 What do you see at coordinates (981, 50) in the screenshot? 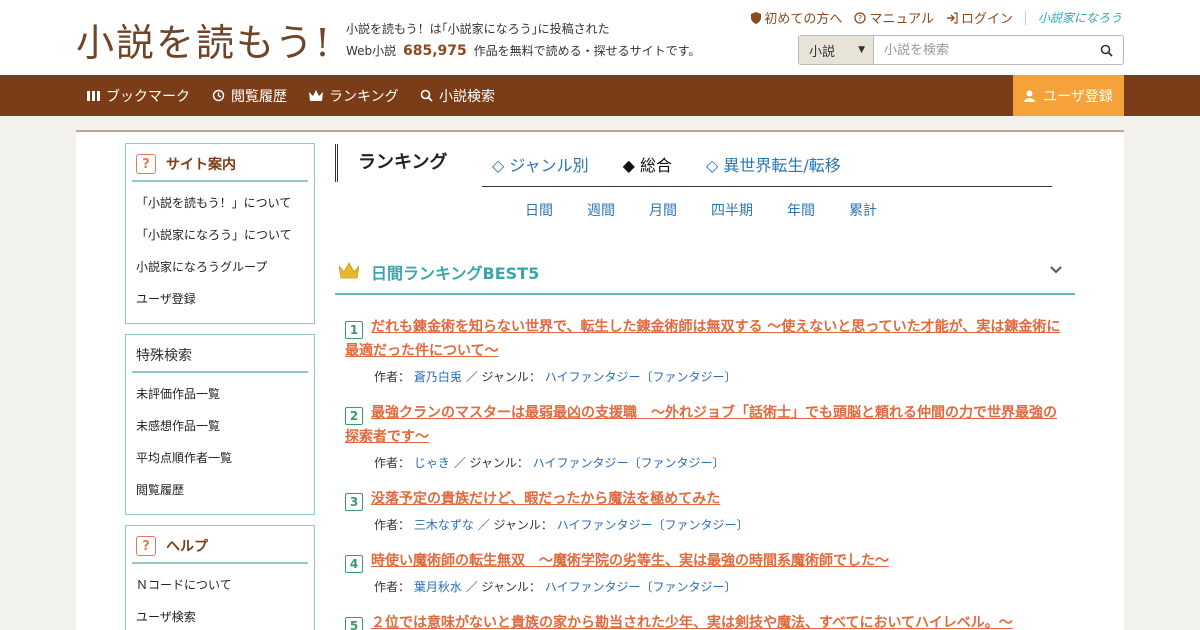
I see `search-input` at bounding box center [981, 50].